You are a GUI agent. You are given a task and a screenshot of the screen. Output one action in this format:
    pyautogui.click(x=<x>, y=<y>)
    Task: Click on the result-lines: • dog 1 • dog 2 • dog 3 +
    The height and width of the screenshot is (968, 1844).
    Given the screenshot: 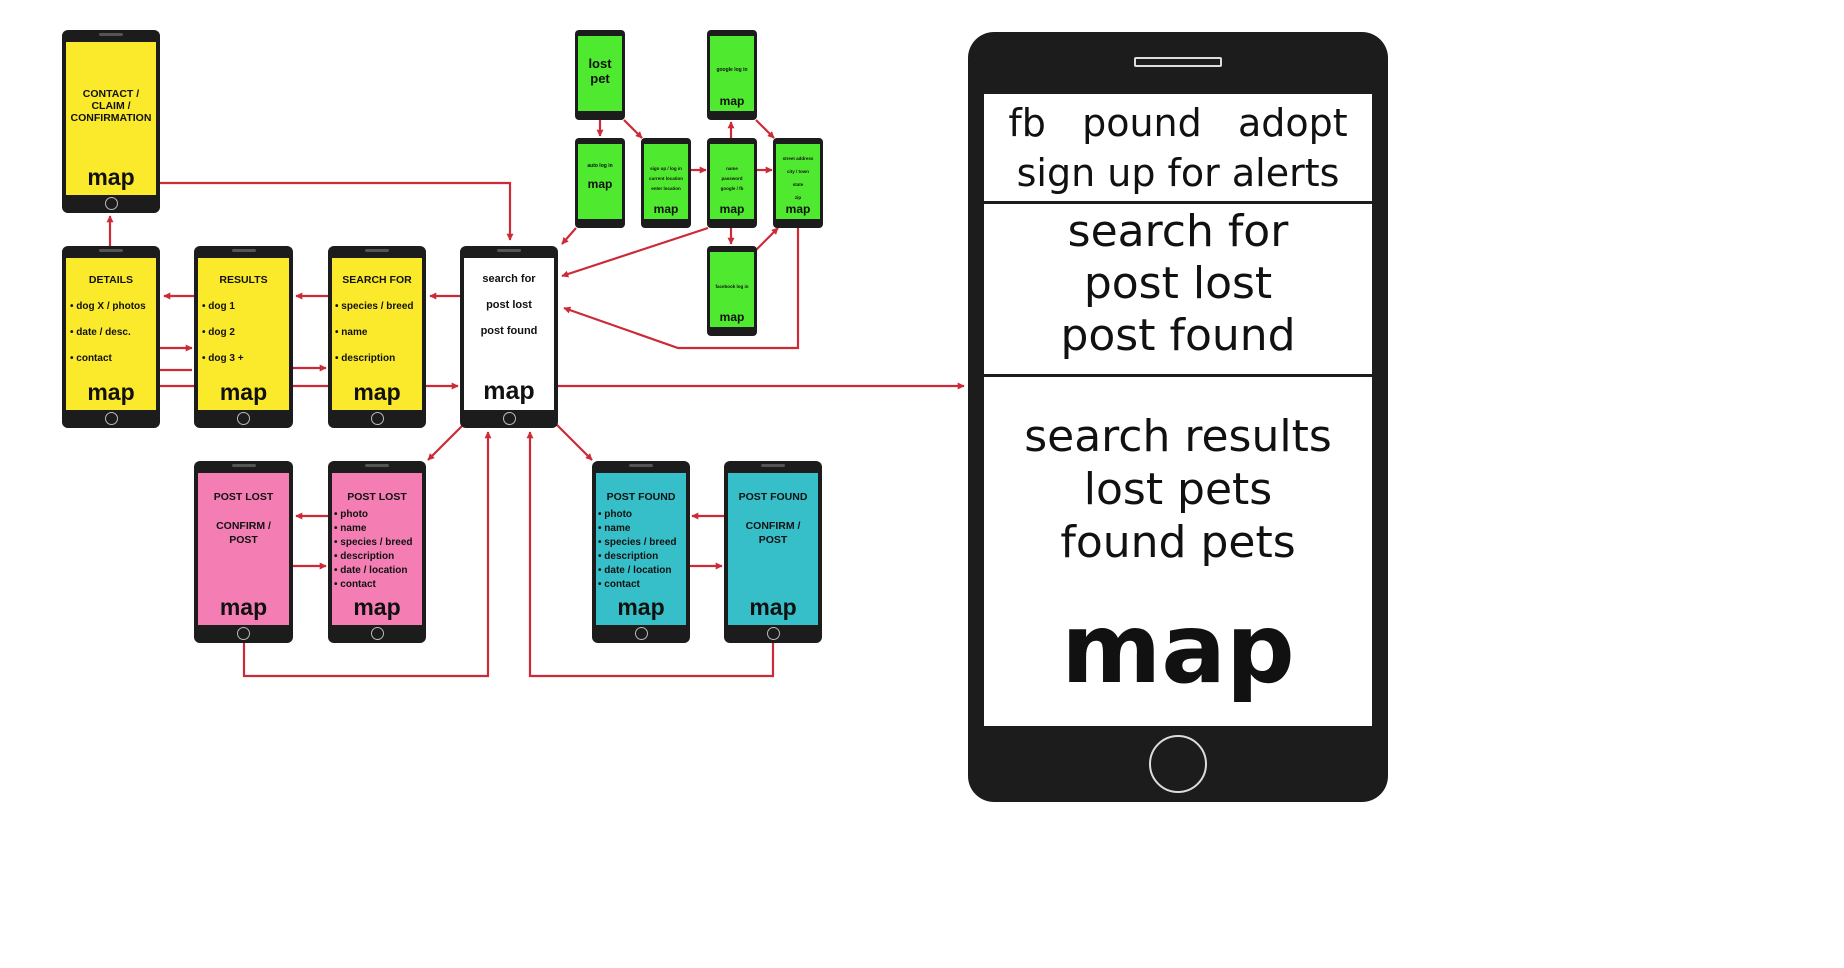 What is the action you would take?
    pyautogui.click(x=245, y=333)
    